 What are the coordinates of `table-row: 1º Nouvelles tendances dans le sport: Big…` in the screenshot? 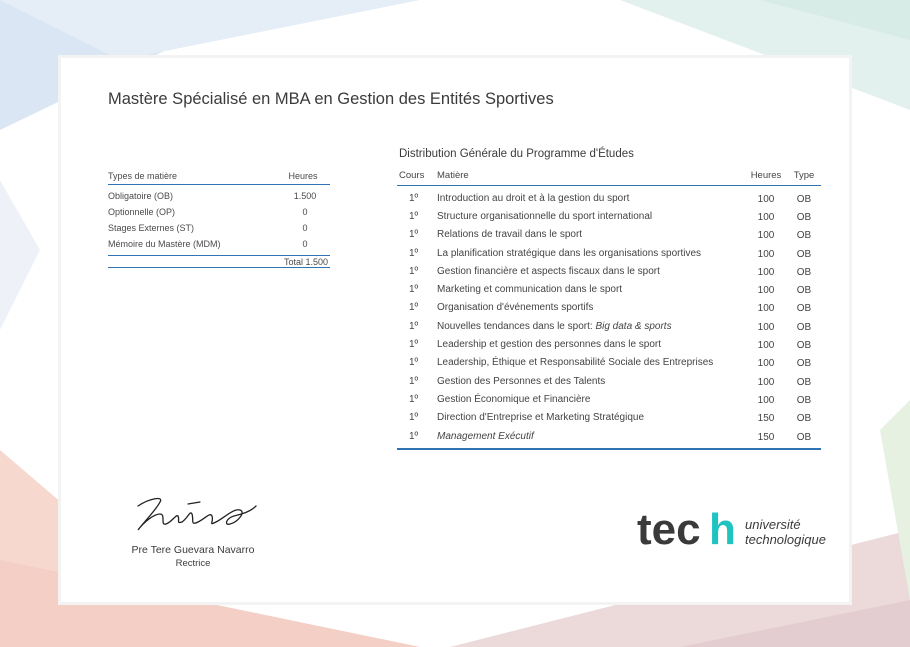 It's located at (609, 326).